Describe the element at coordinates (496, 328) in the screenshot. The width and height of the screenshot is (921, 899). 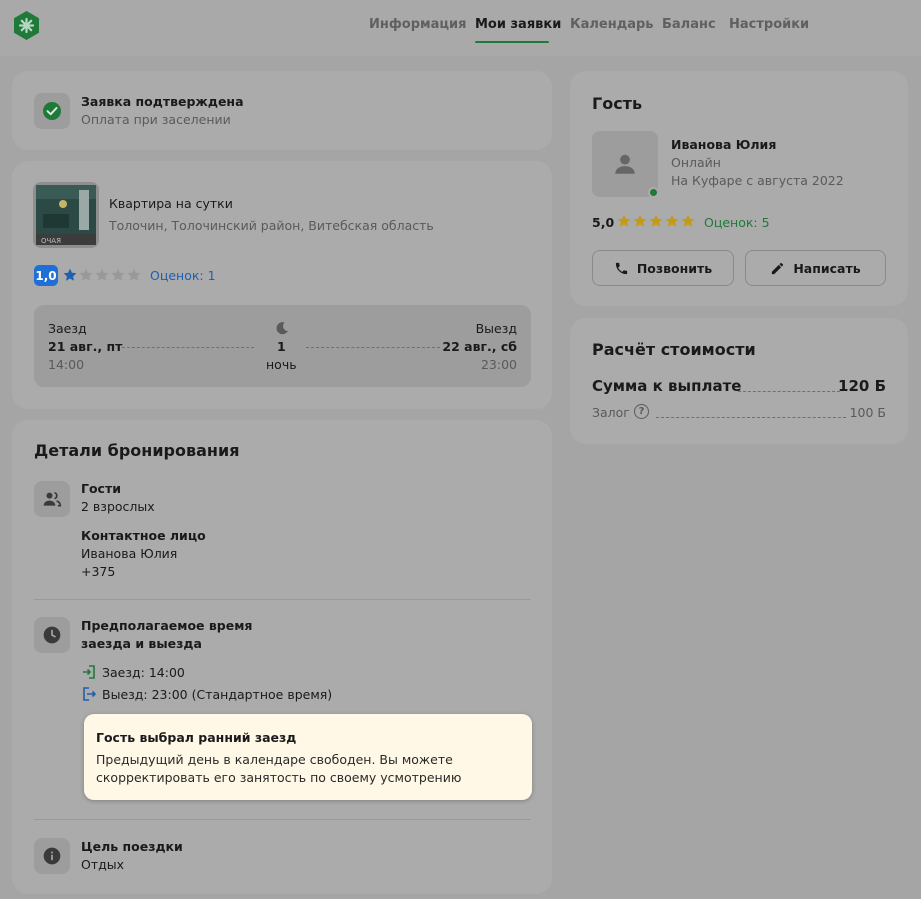
I see `checkout-label: Выезд` at that location.